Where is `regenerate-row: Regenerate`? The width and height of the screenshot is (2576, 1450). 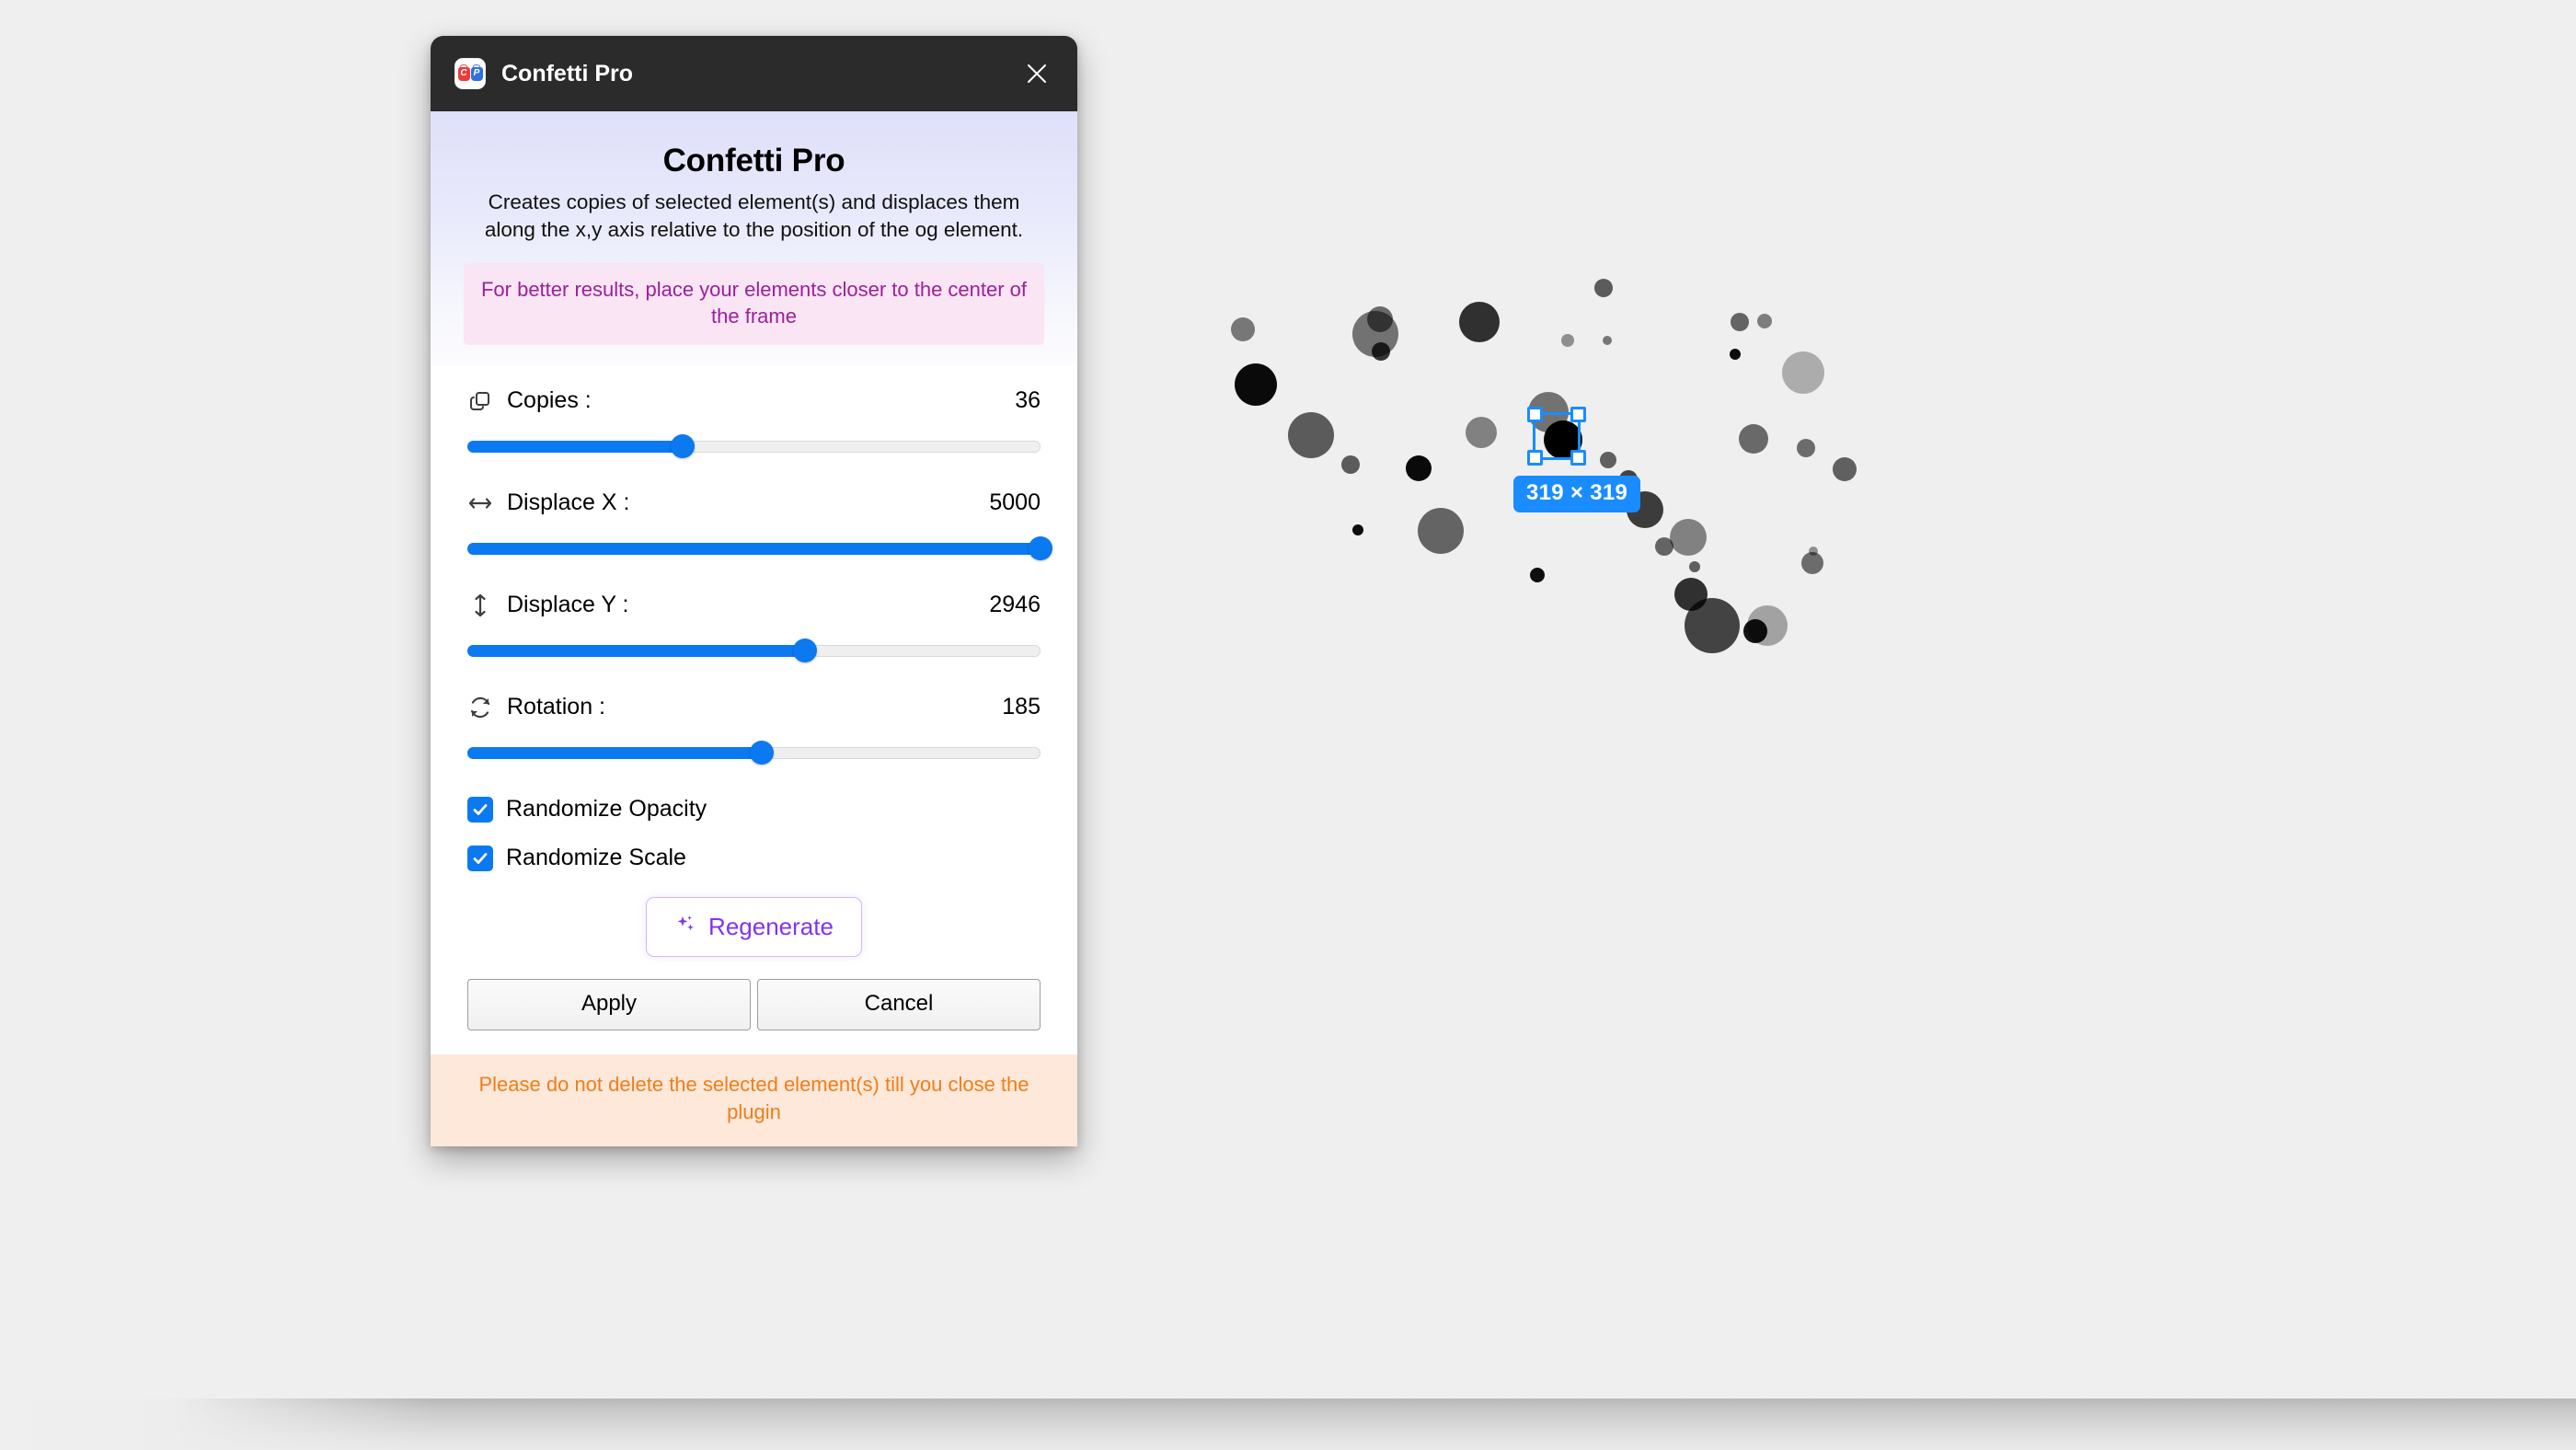
regenerate-row: Regenerate is located at coordinates (754, 927).